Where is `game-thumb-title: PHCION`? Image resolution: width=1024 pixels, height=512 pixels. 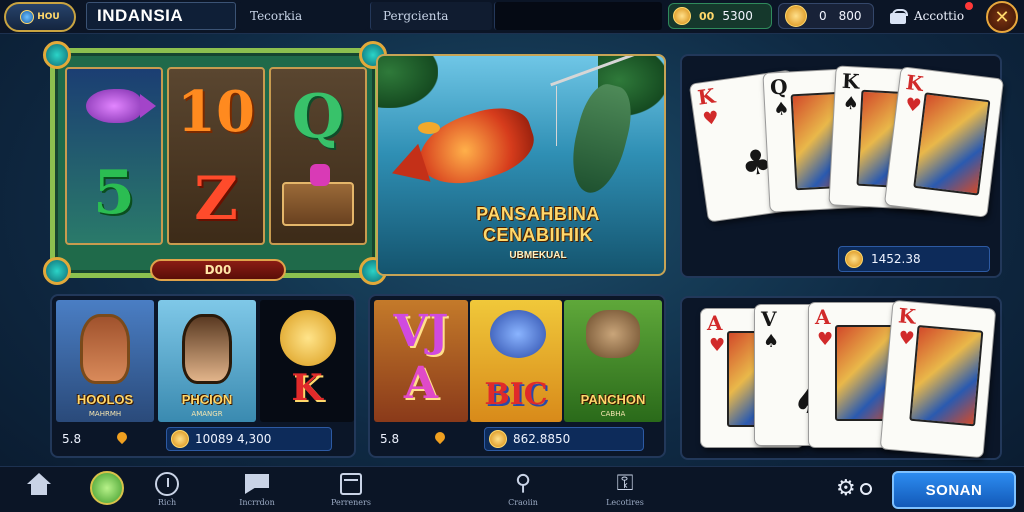 game-thumb-title: PHCION is located at coordinates (207, 399).